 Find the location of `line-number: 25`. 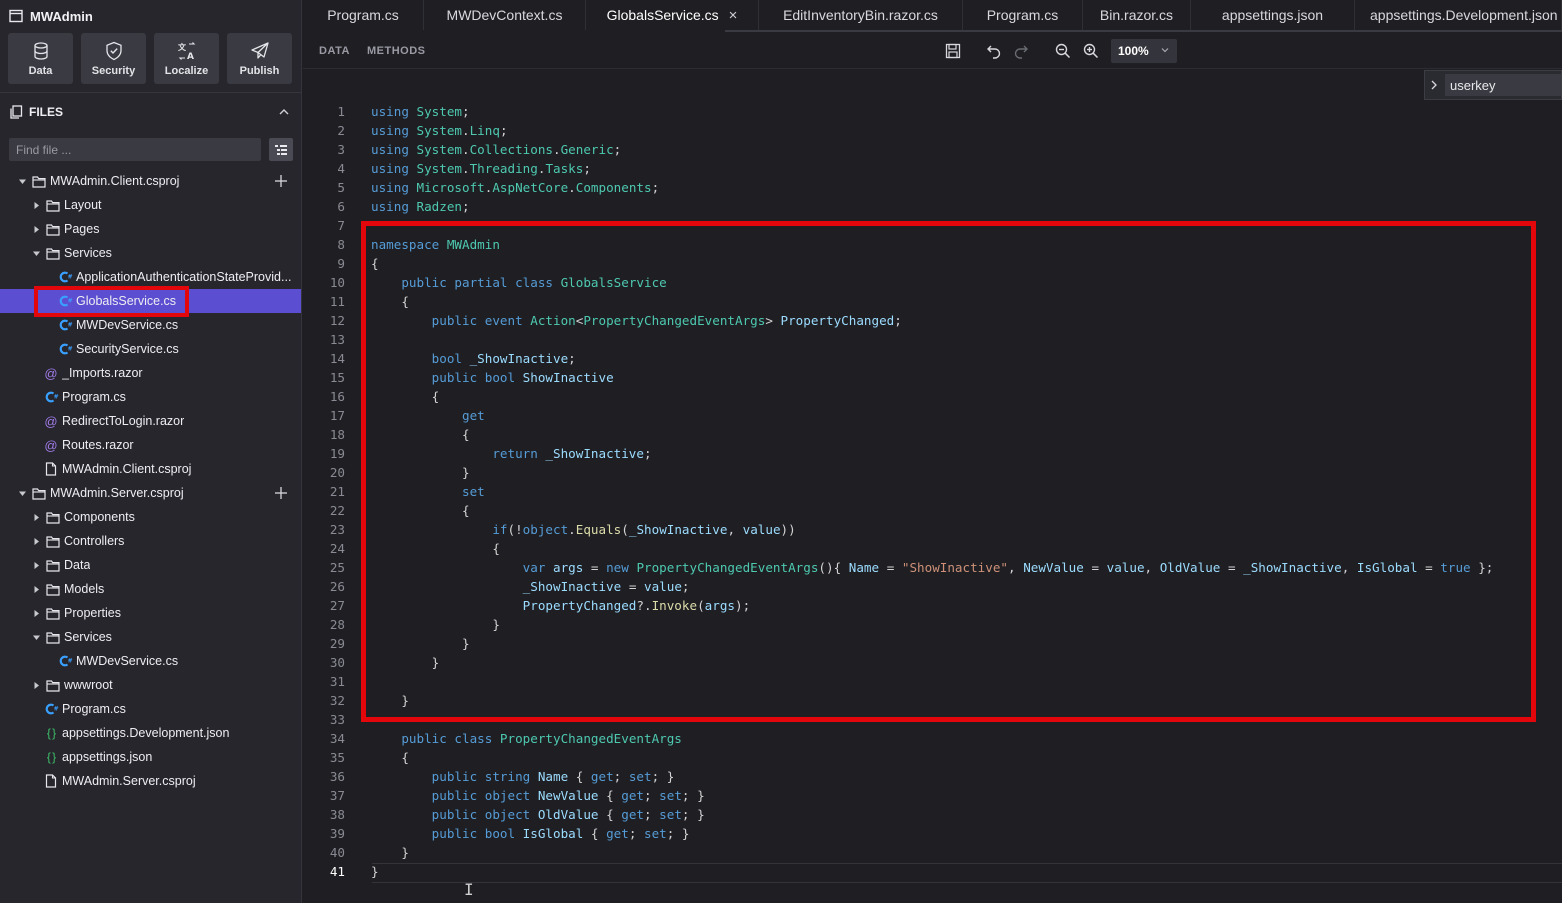

line-number: 25 is located at coordinates (337, 567).